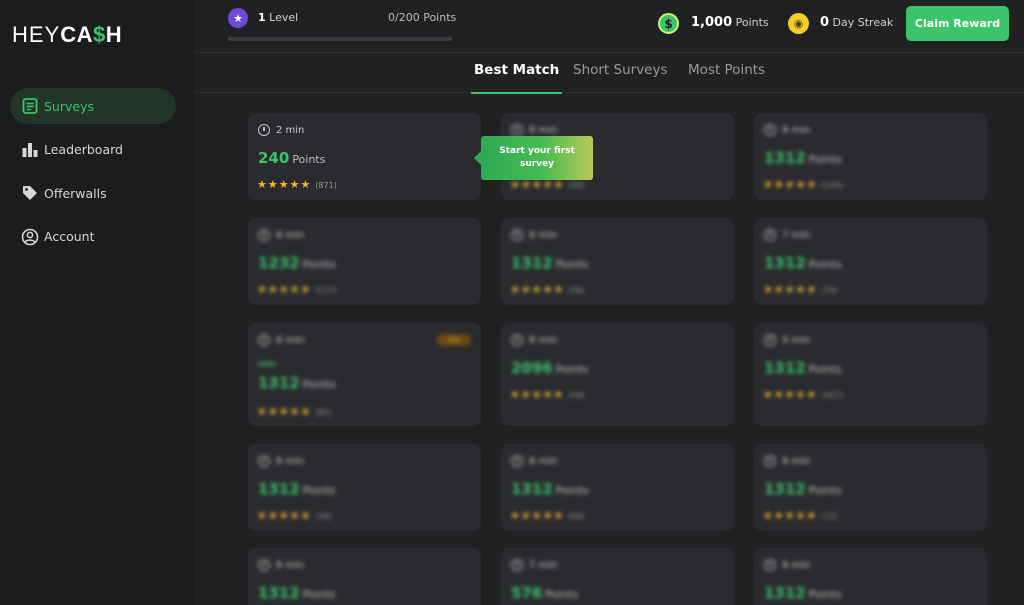 The height and width of the screenshot is (605, 1024). Describe the element at coordinates (803, 394) in the screenshot. I see `star-rating-icon: ★★★★★ (107)` at that location.